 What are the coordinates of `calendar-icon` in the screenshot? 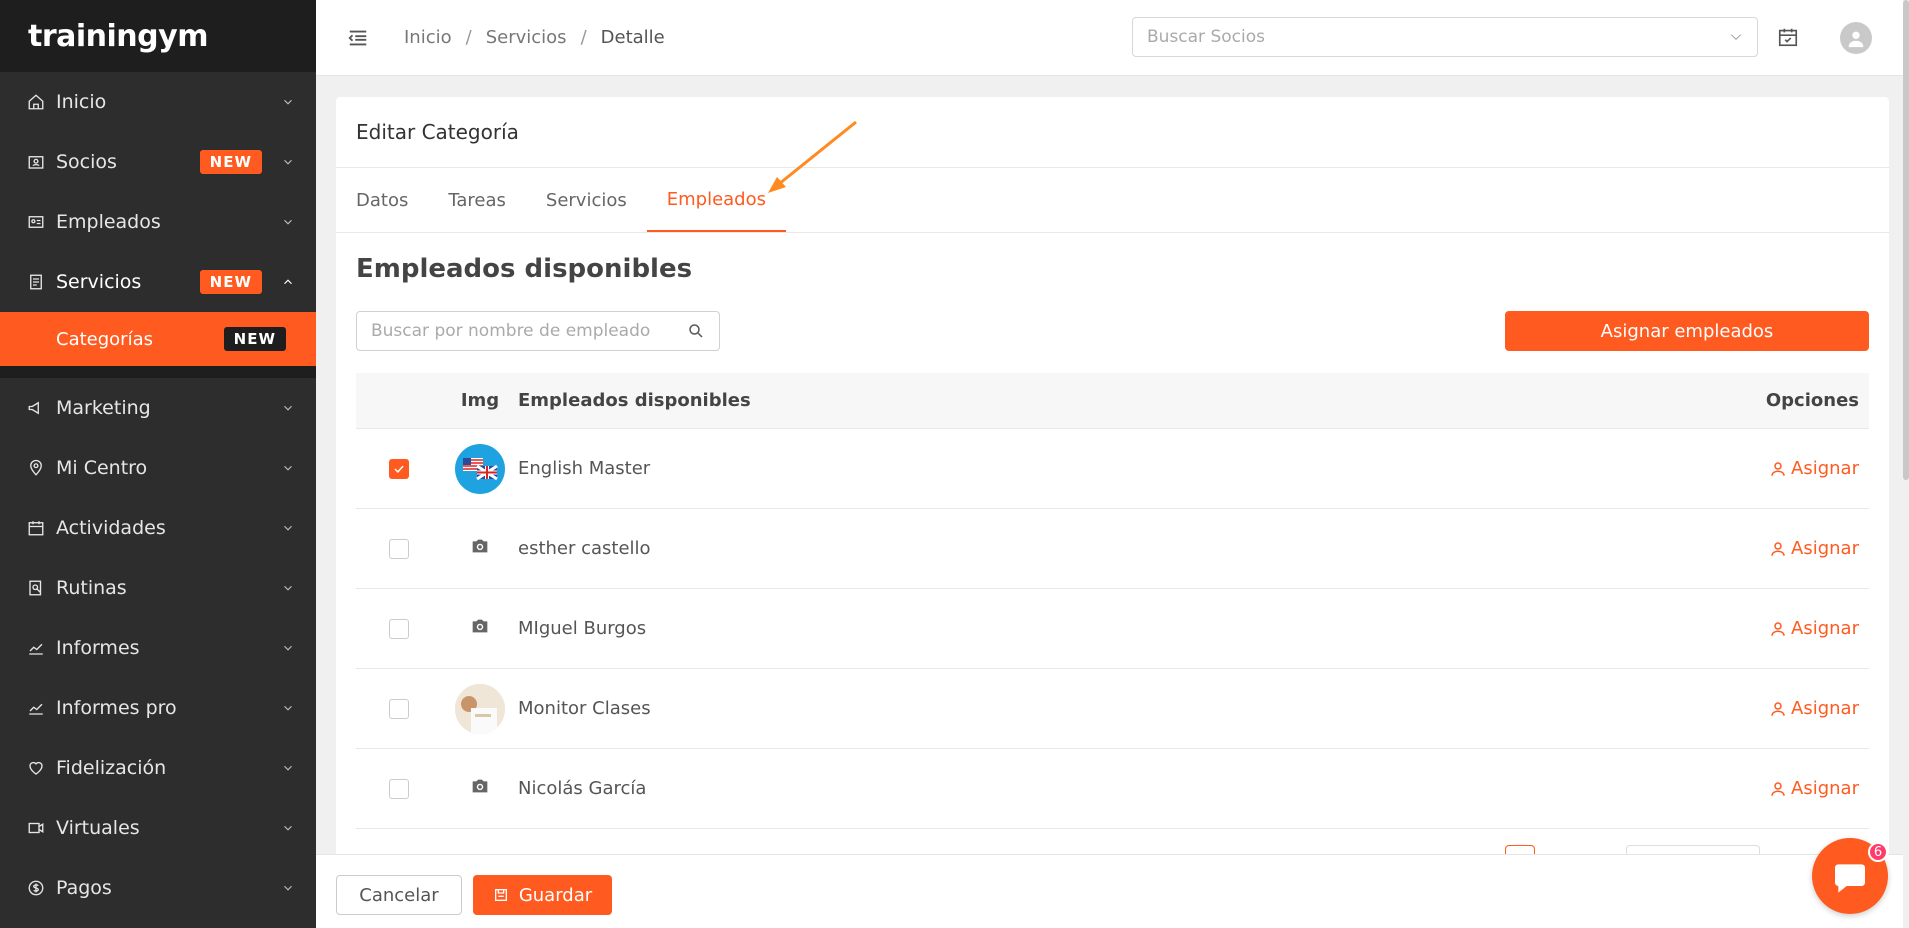 It's located at (36, 528).